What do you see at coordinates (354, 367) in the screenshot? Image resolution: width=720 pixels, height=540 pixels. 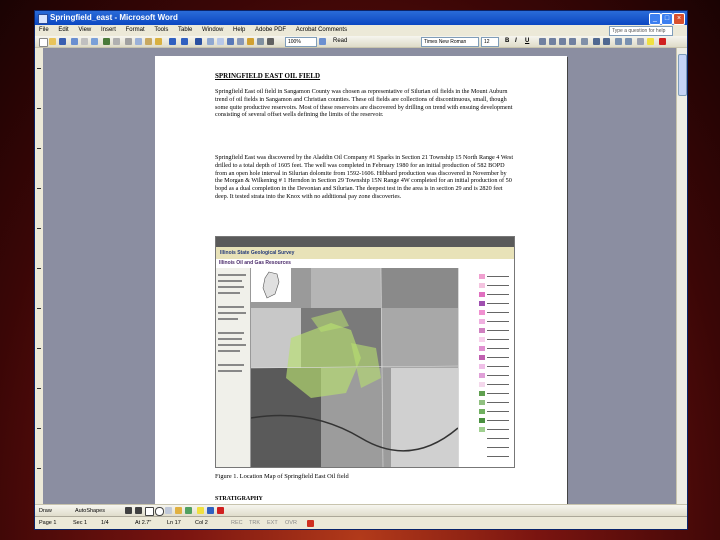 I see `aerial-map-image` at bounding box center [354, 367].